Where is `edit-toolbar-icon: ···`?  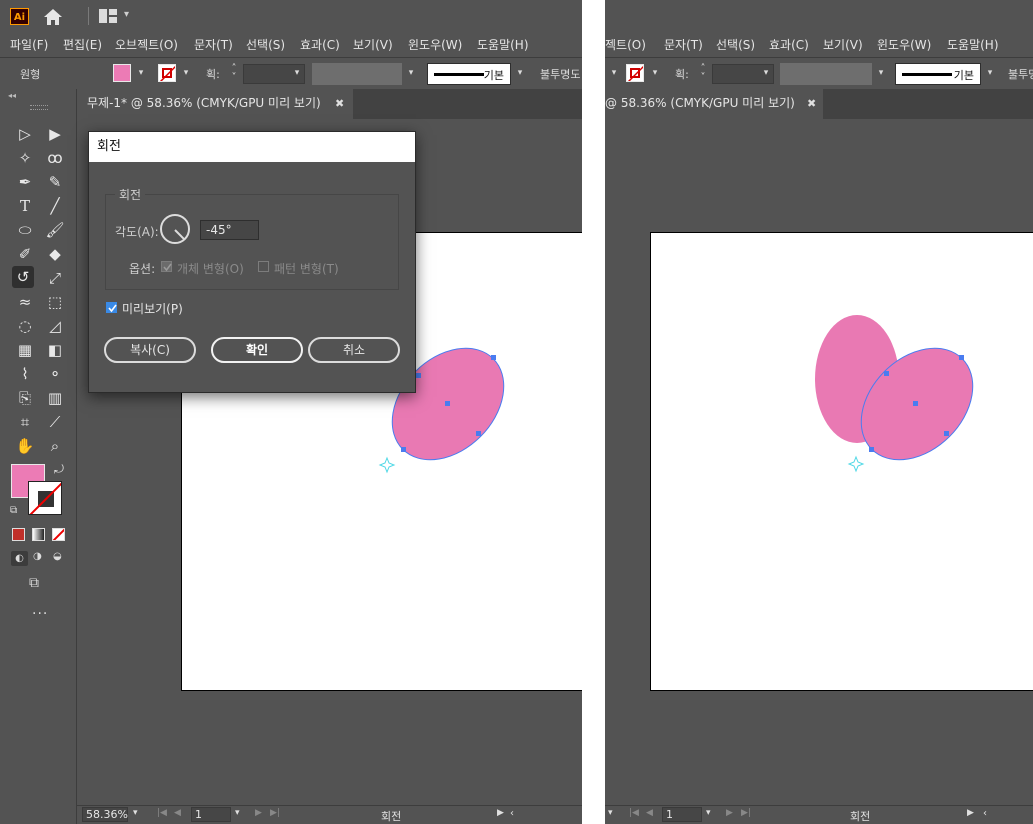 edit-toolbar-icon: ··· is located at coordinates (40, 614).